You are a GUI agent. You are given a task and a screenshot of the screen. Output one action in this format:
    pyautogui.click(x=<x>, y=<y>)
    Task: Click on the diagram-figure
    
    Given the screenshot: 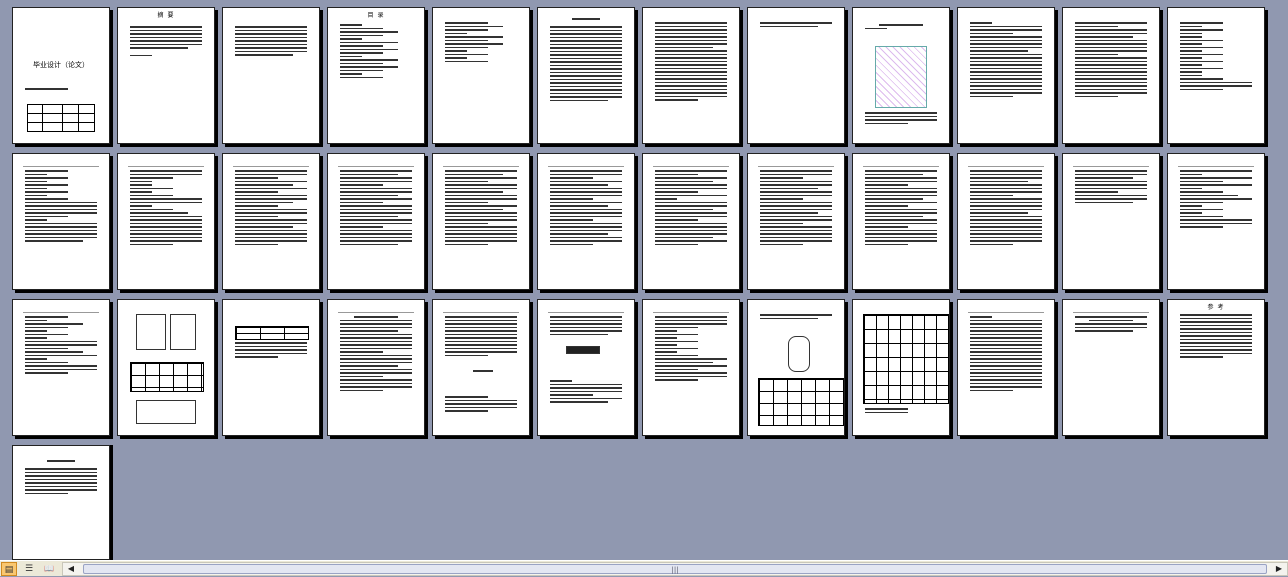 What is the action you would take?
    pyautogui.click(x=901, y=77)
    